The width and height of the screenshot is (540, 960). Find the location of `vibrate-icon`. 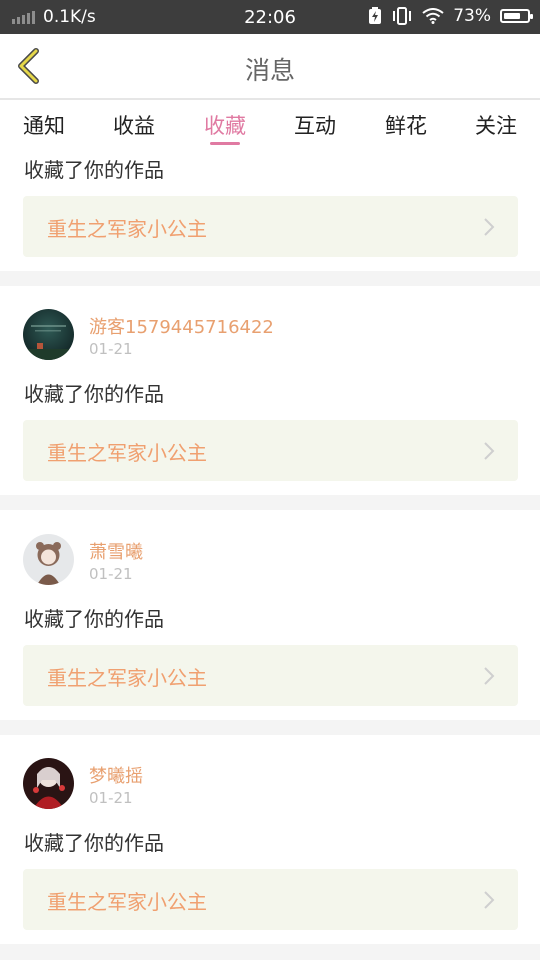

vibrate-icon is located at coordinates (402, 16).